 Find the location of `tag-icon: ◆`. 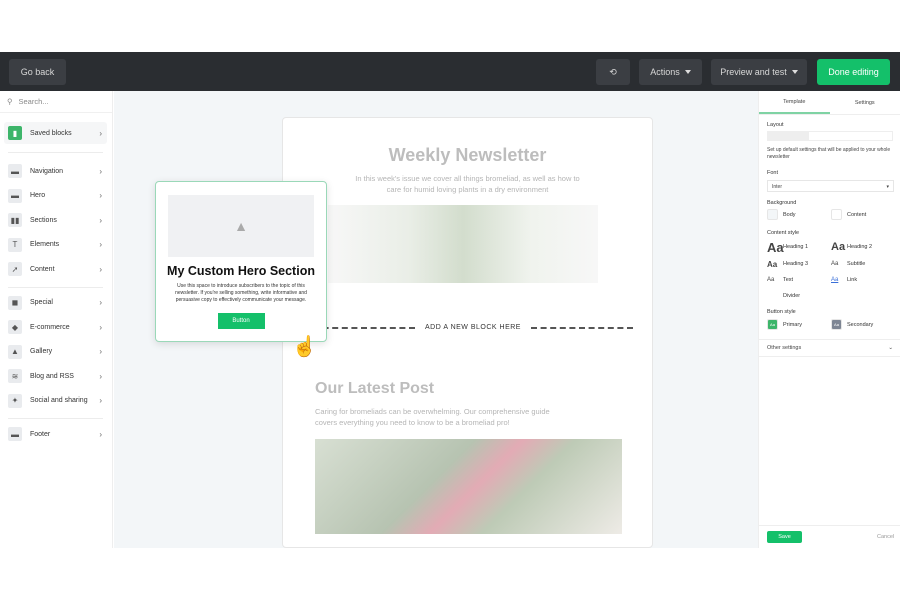

tag-icon: ◆ is located at coordinates (15, 327).